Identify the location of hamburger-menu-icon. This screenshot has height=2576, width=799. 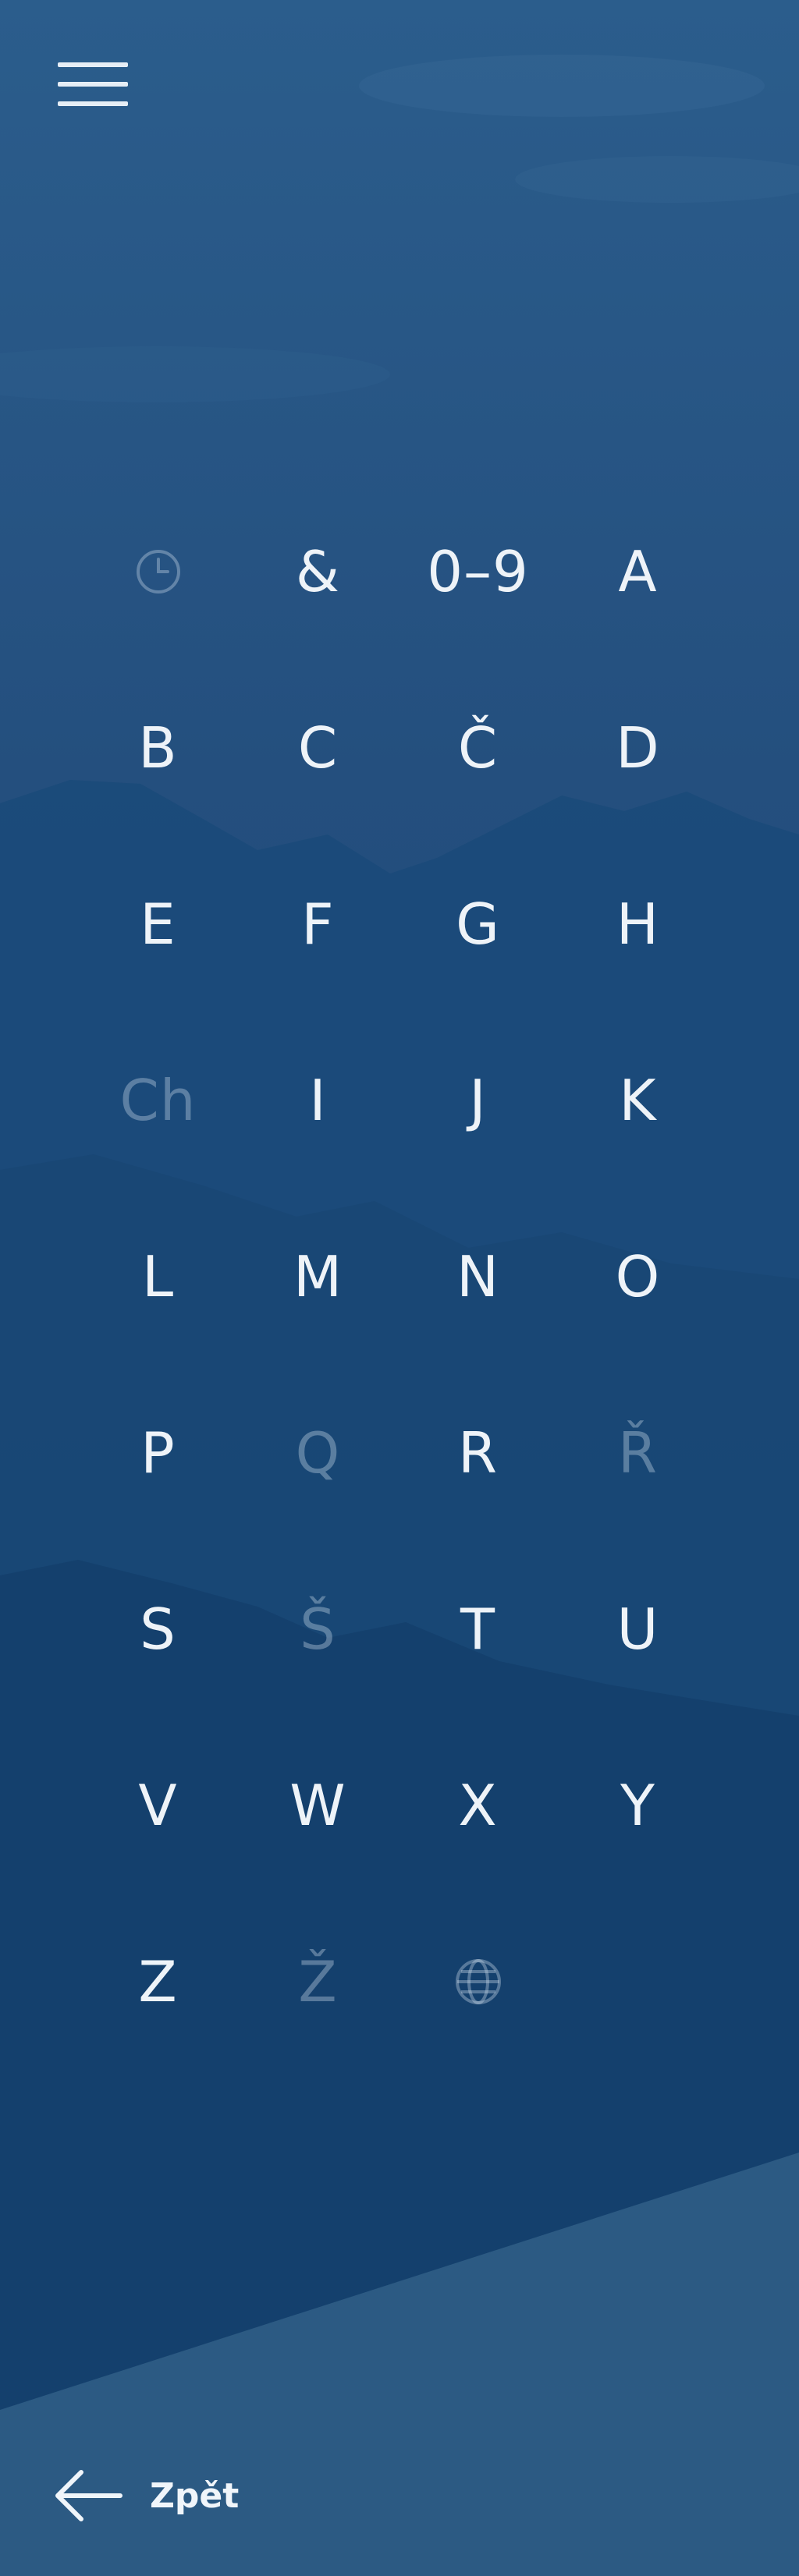
(93, 84).